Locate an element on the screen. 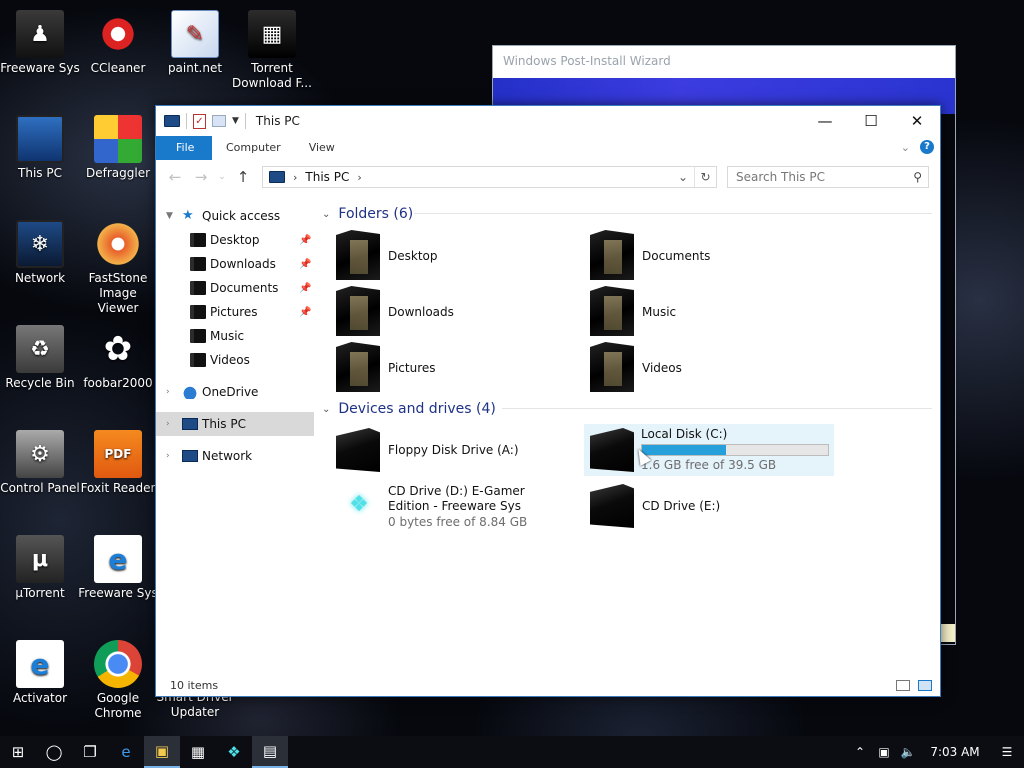 The image size is (1024, 768). search-input: Search This PC ⚲ is located at coordinates (828, 177).